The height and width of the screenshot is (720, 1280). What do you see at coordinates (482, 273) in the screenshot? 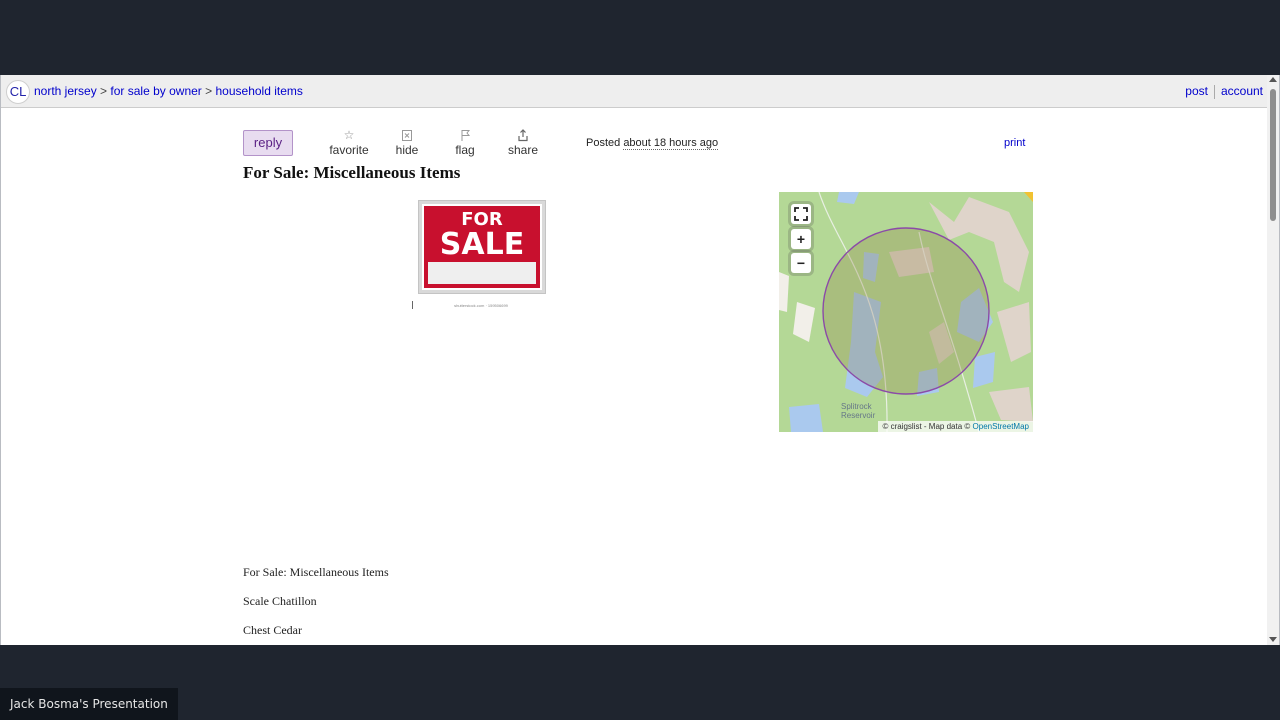
I see `sign-blank-panel` at bounding box center [482, 273].